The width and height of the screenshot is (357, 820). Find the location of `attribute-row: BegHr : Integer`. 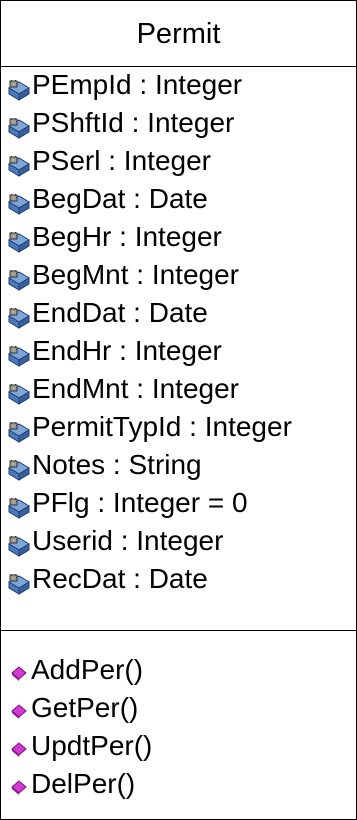

attribute-row: BegHr : Integer is located at coordinates (178, 237).